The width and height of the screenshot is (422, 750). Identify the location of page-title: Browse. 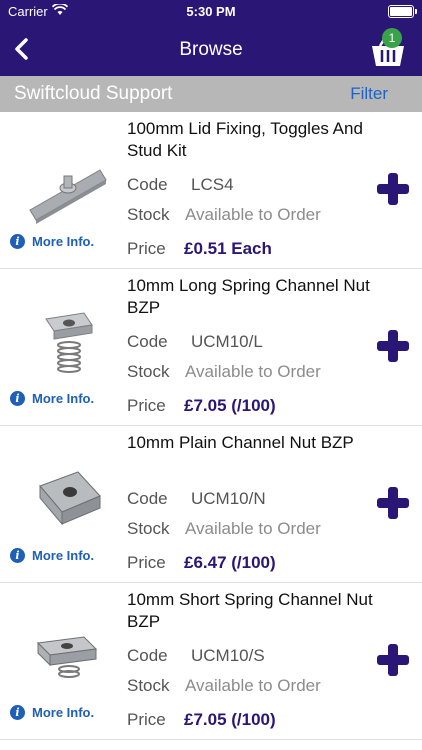
(211, 49).